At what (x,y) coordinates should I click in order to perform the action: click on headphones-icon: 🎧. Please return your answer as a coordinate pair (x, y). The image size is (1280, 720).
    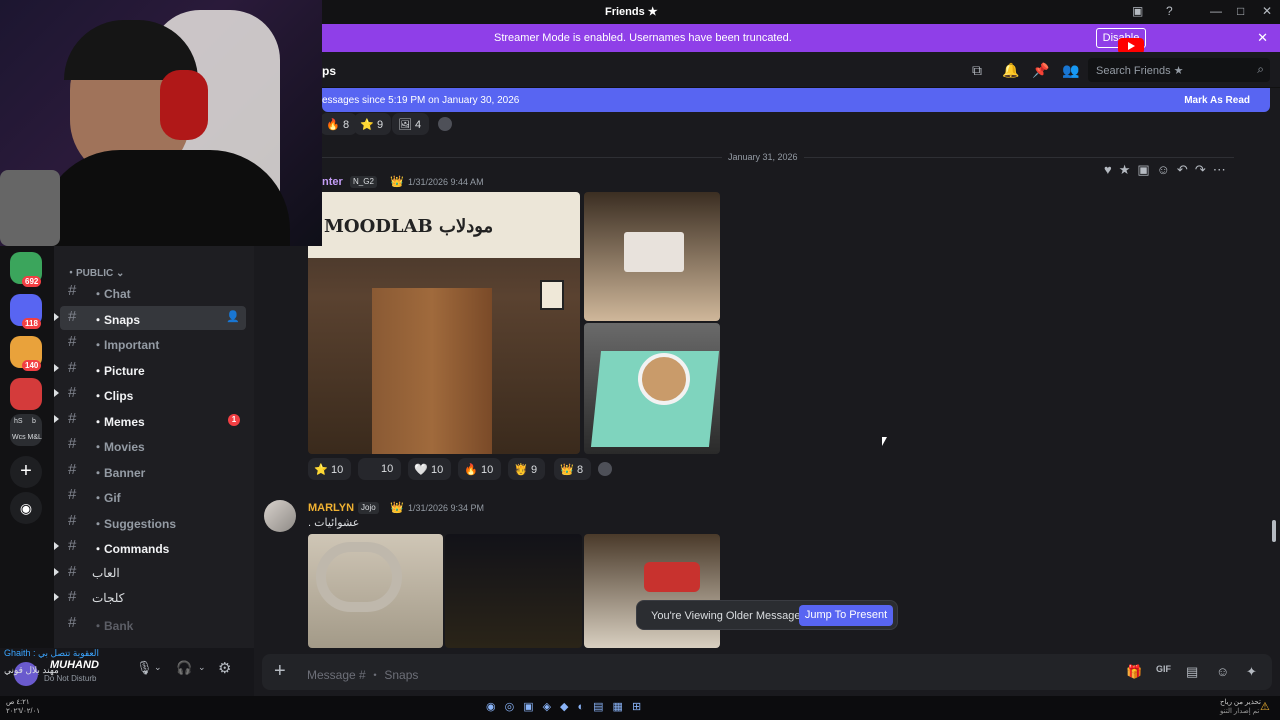
    Looking at the image, I should click on (184, 668).